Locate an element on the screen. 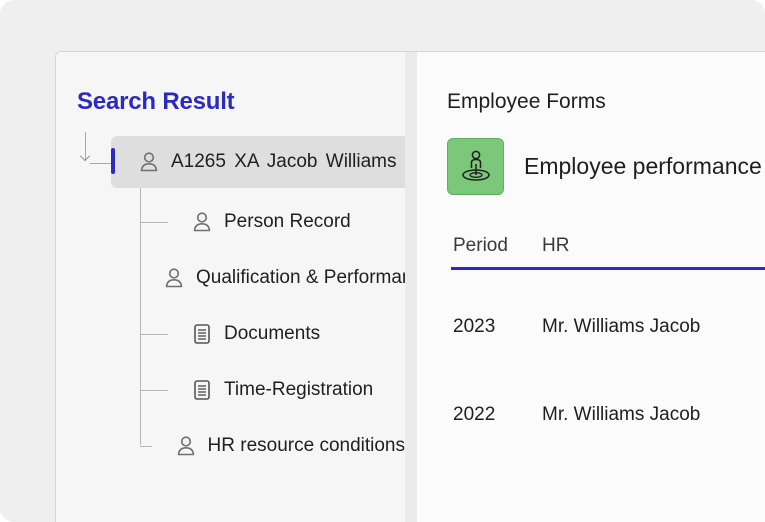 Image resolution: width=765 pixels, height=522 pixels. person-on-target-icon is located at coordinates (475, 166).